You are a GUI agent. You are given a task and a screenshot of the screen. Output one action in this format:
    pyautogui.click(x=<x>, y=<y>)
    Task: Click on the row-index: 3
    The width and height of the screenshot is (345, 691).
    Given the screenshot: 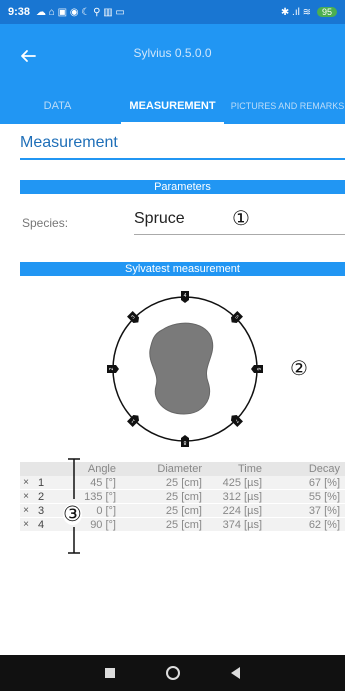 What is the action you would take?
    pyautogui.click(x=41, y=510)
    